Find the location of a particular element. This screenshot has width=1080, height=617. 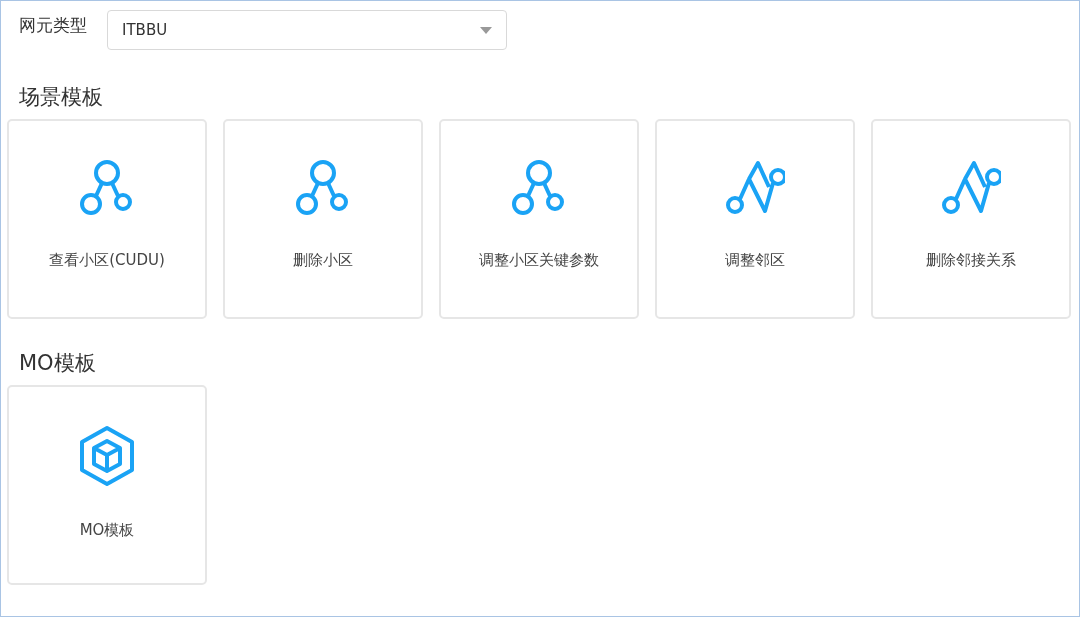

caret-icon is located at coordinates (486, 30).